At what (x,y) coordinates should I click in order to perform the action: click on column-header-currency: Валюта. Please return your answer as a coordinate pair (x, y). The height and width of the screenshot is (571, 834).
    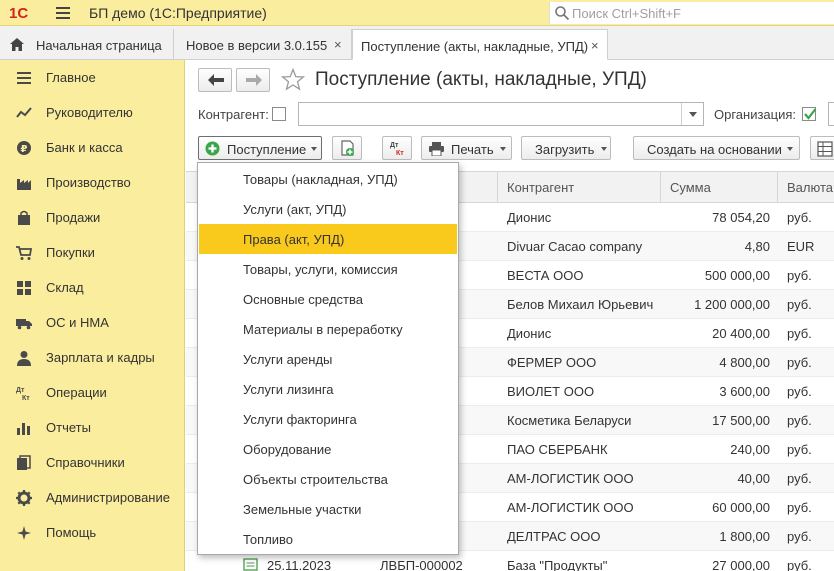
    Looking at the image, I should click on (810, 187).